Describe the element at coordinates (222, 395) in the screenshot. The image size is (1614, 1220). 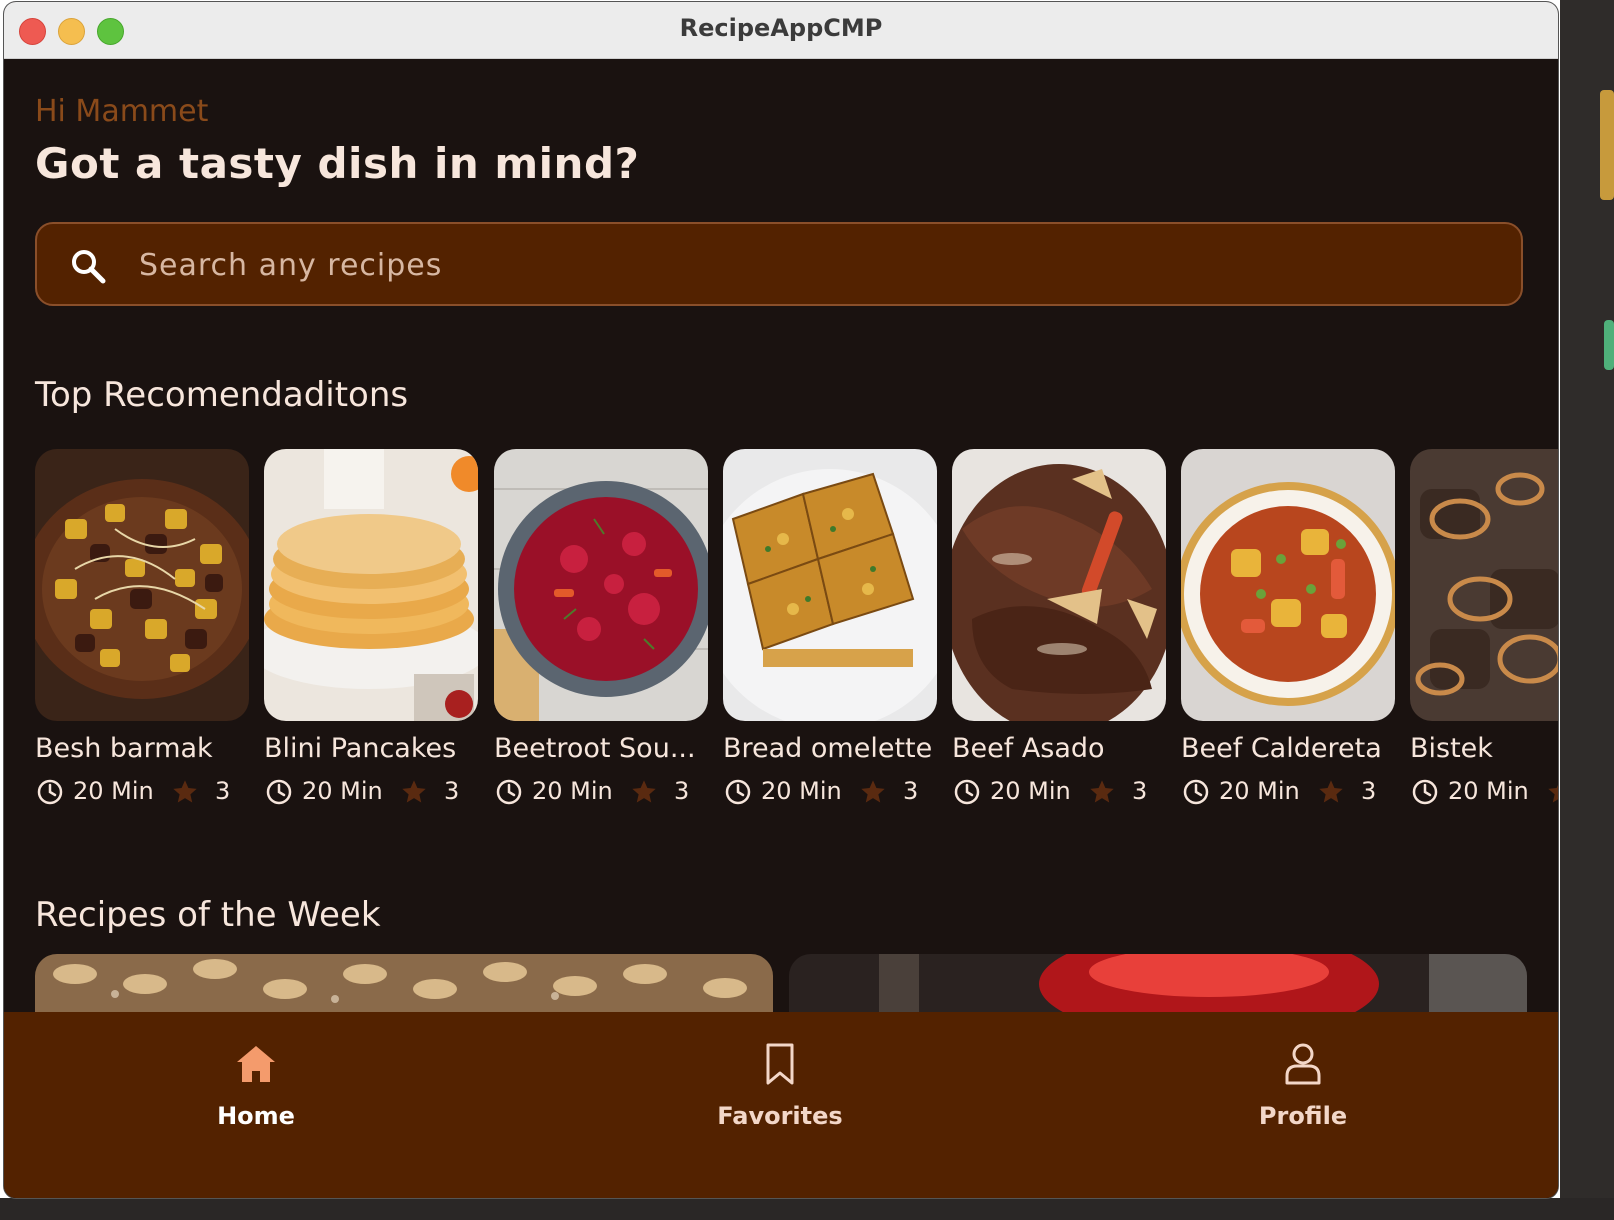
I see `section-title-top-recommendations: Top Recomendaditons` at that location.